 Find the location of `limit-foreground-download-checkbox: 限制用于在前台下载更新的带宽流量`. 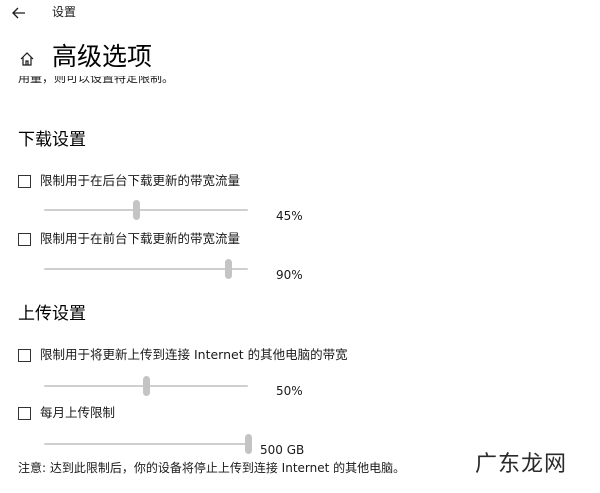

limit-foreground-download-checkbox: 限制用于在前台下载更新的带宽流量 is located at coordinates (129, 239).